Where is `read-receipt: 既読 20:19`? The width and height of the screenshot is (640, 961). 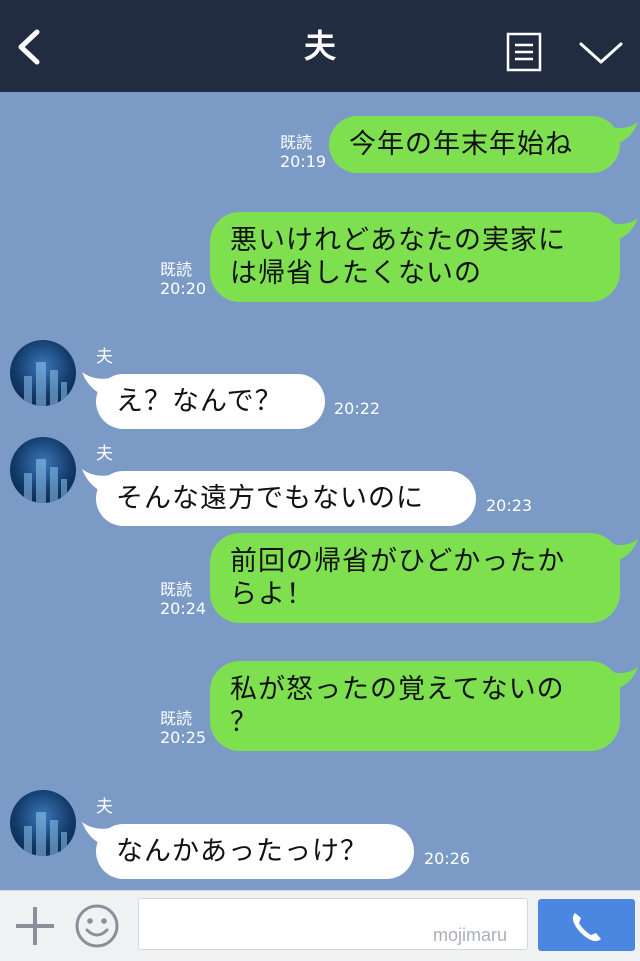 read-receipt: 既読 20:19 is located at coordinates (303, 152).